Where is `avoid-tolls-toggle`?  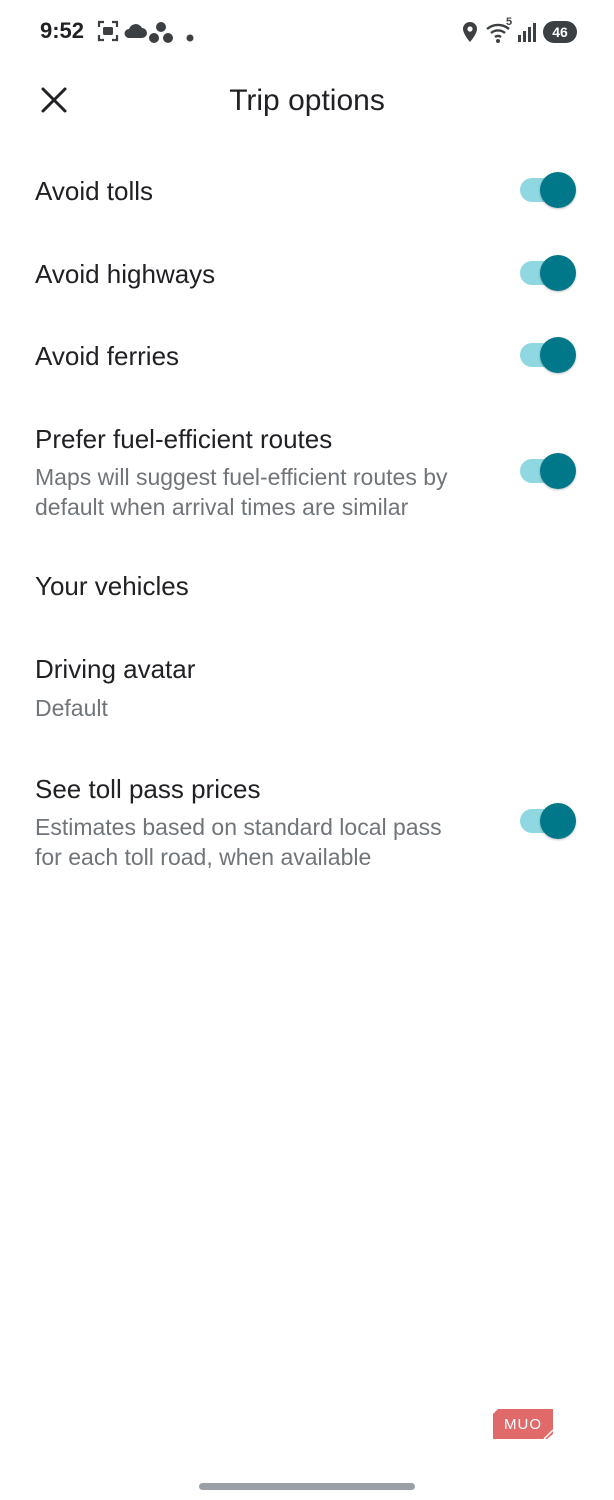 avoid-tolls-toggle is located at coordinates (547, 190).